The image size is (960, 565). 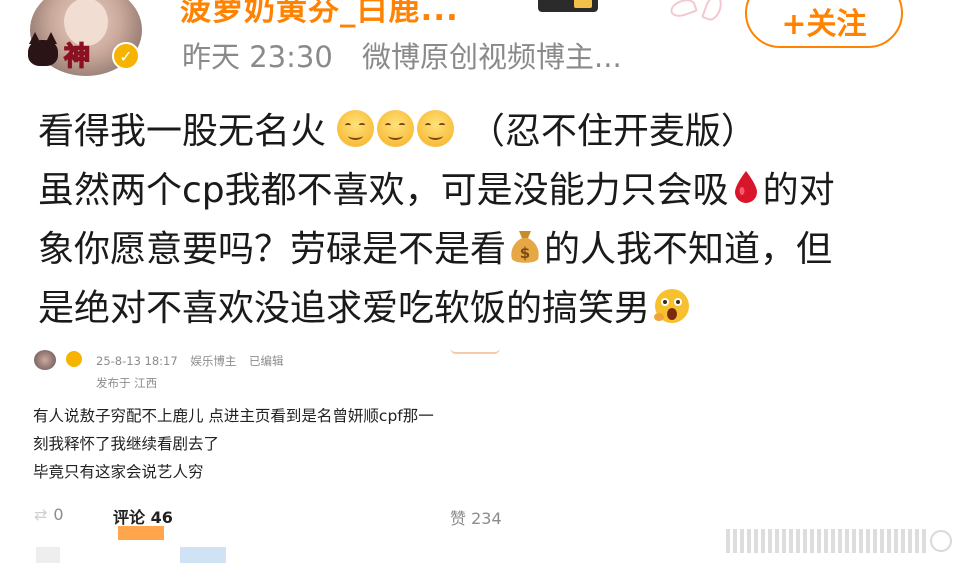 What do you see at coordinates (941, 541) in the screenshot?
I see `watermark-icon` at bounding box center [941, 541].